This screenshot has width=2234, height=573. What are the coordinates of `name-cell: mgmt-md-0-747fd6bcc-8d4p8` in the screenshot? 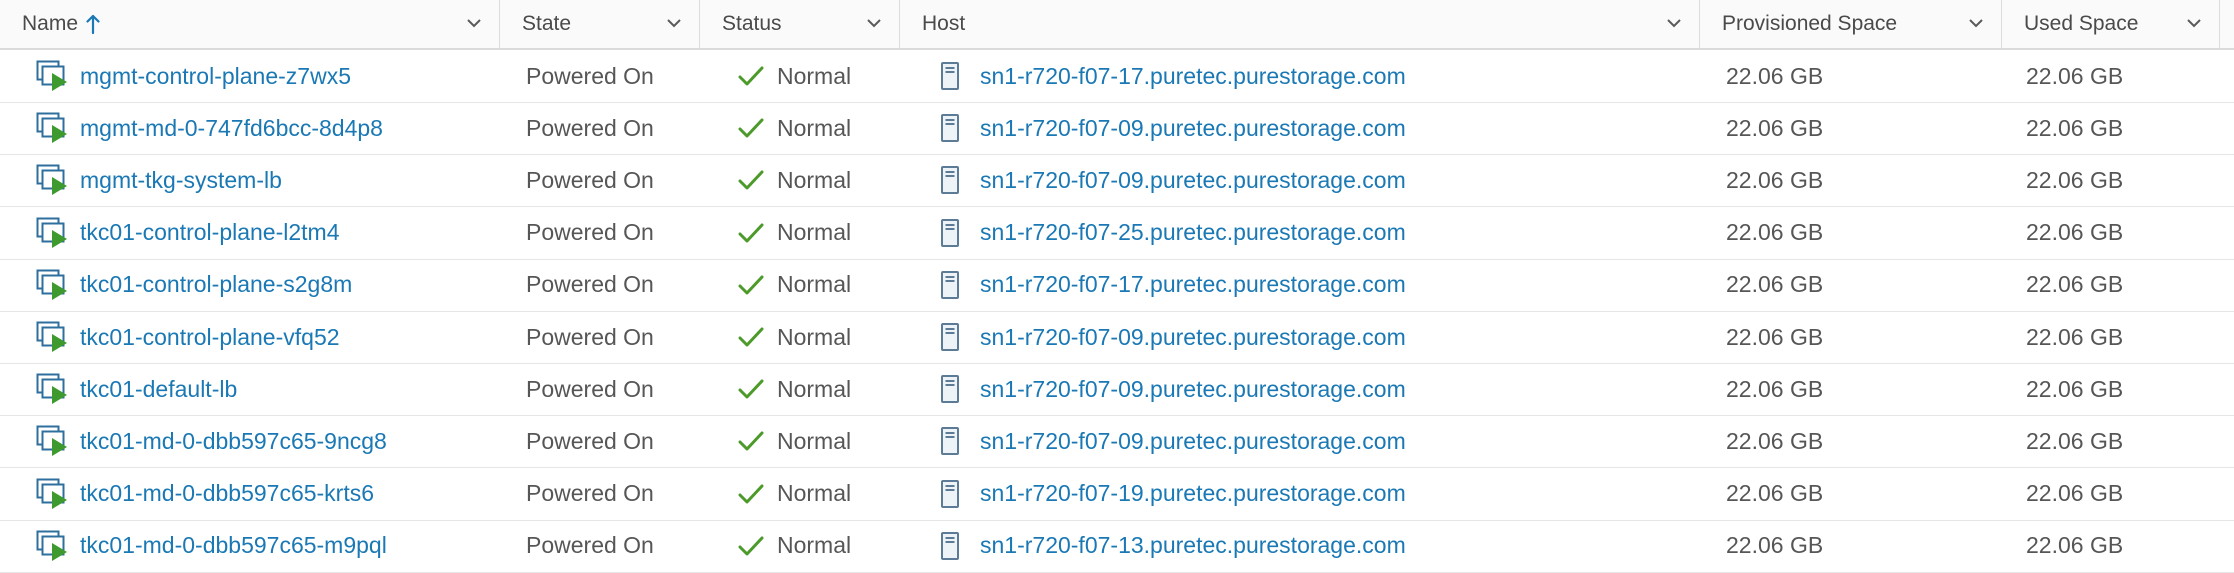 It's located at (208, 128).